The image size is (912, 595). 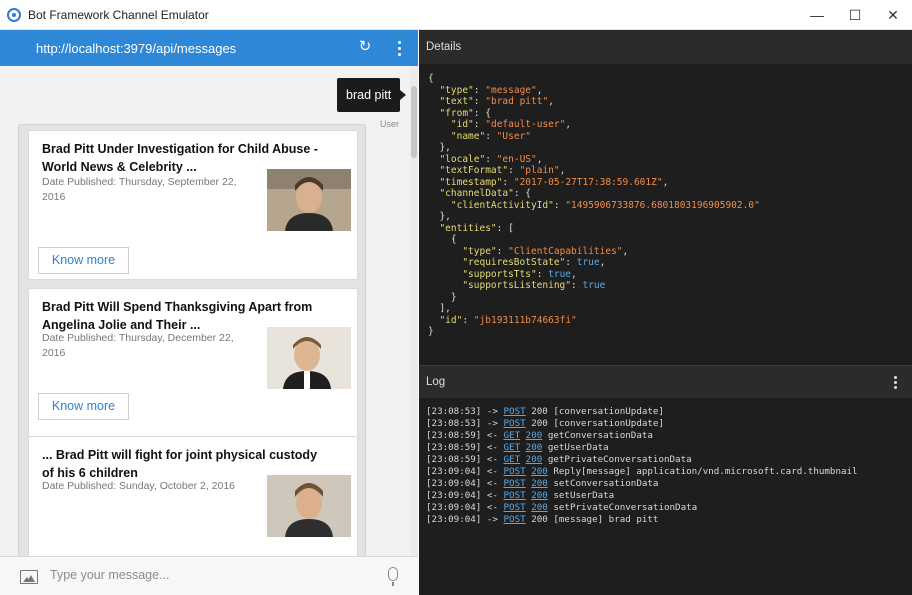 I want to click on json-id-value: jb193111b74663fi, so click(x=525, y=320).